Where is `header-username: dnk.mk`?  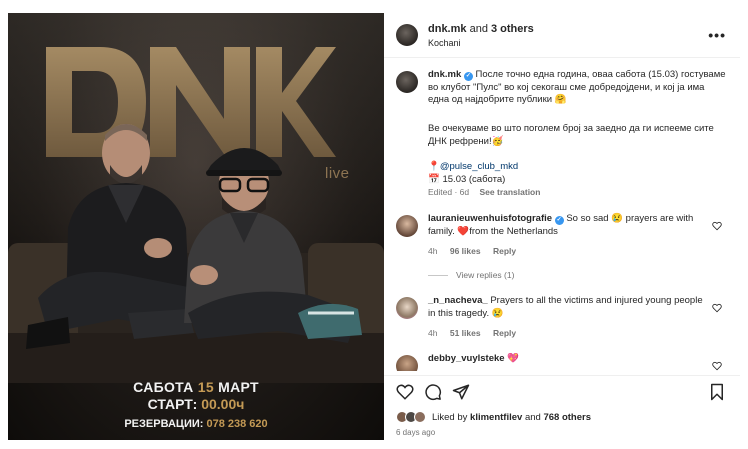 header-username: dnk.mk is located at coordinates (447, 29).